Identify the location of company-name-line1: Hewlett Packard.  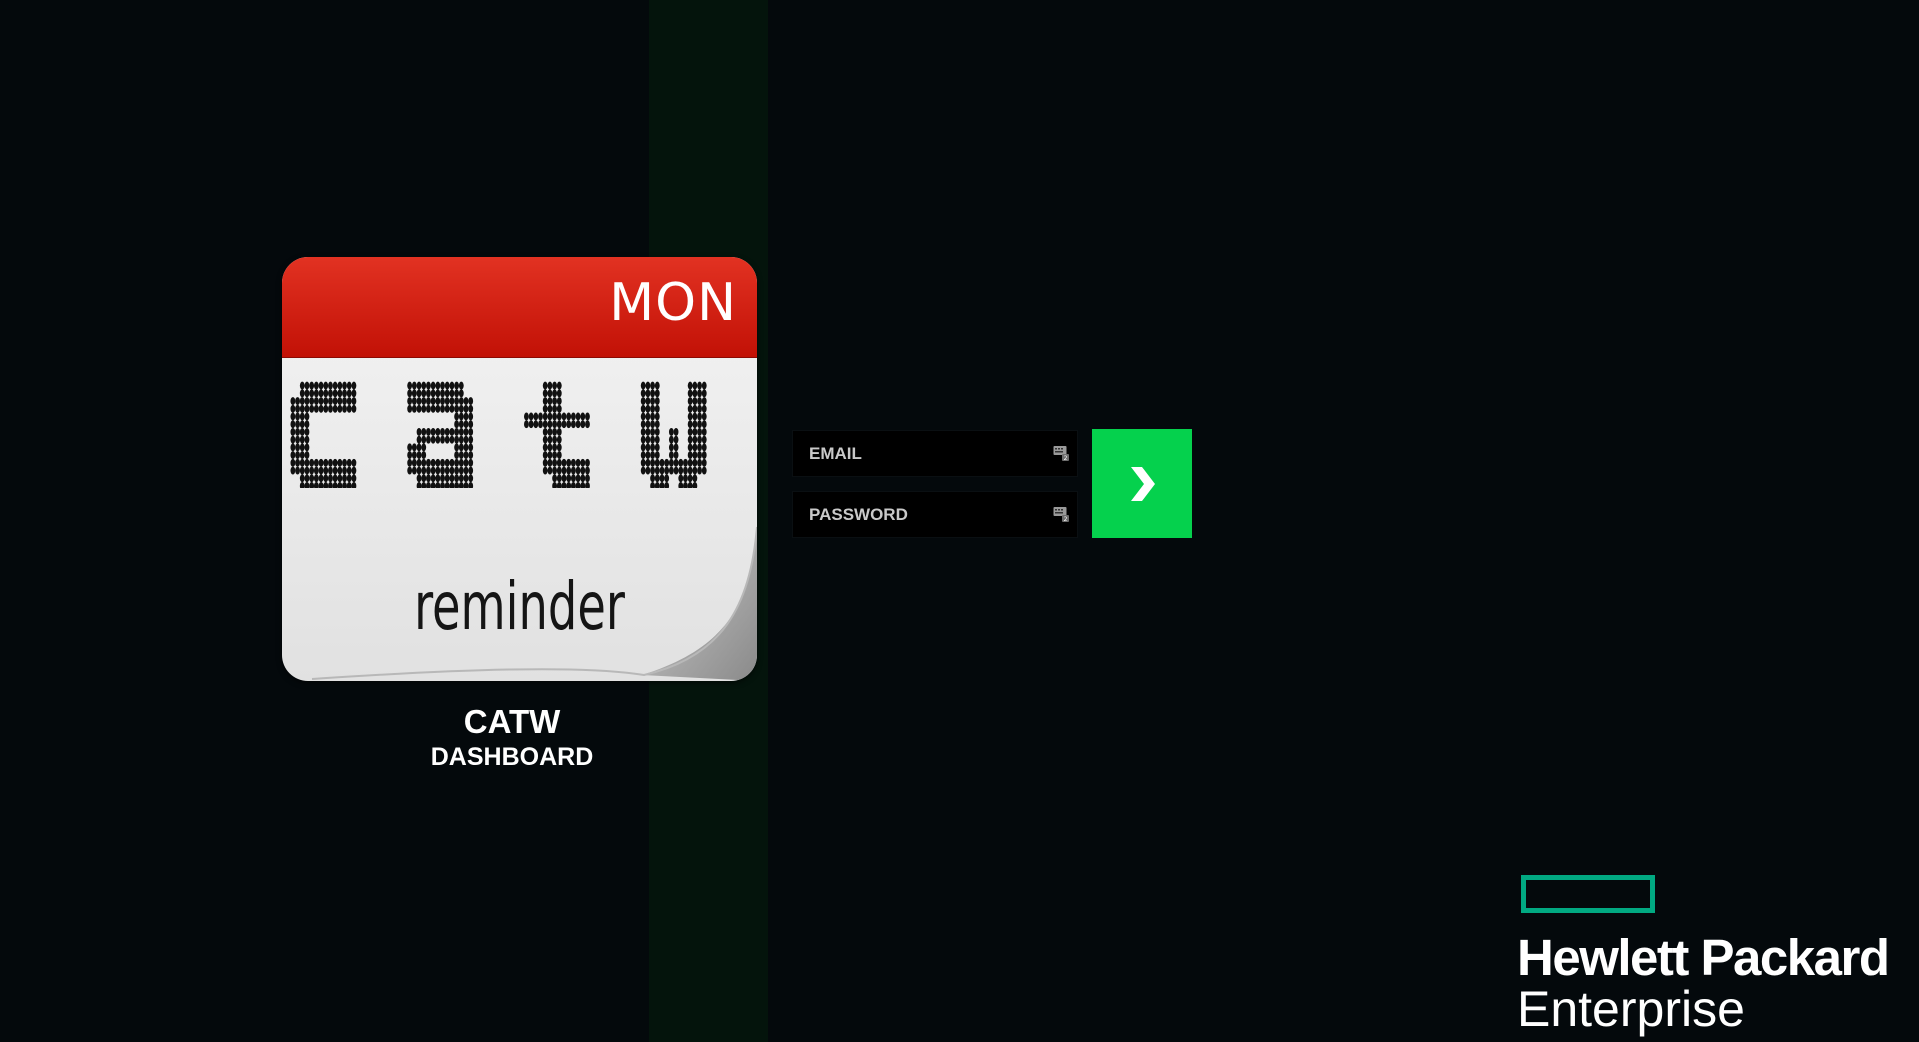
(1703, 957).